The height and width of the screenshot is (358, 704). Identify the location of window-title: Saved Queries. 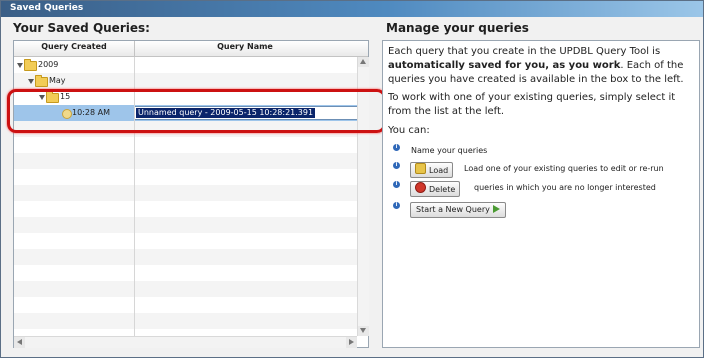
(47, 8).